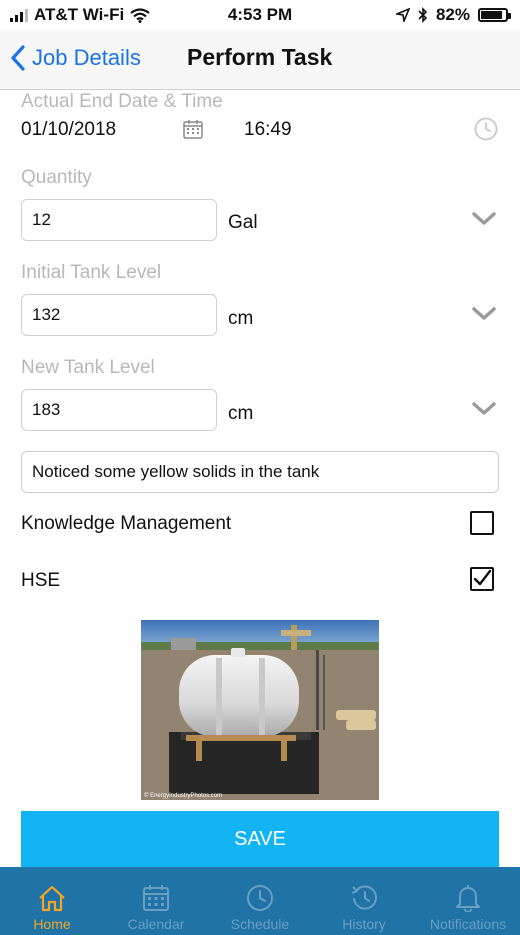 The width and height of the screenshot is (520, 935). What do you see at coordinates (56, 177) in the screenshot?
I see `quantity-label: Quantity` at bounding box center [56, 177].